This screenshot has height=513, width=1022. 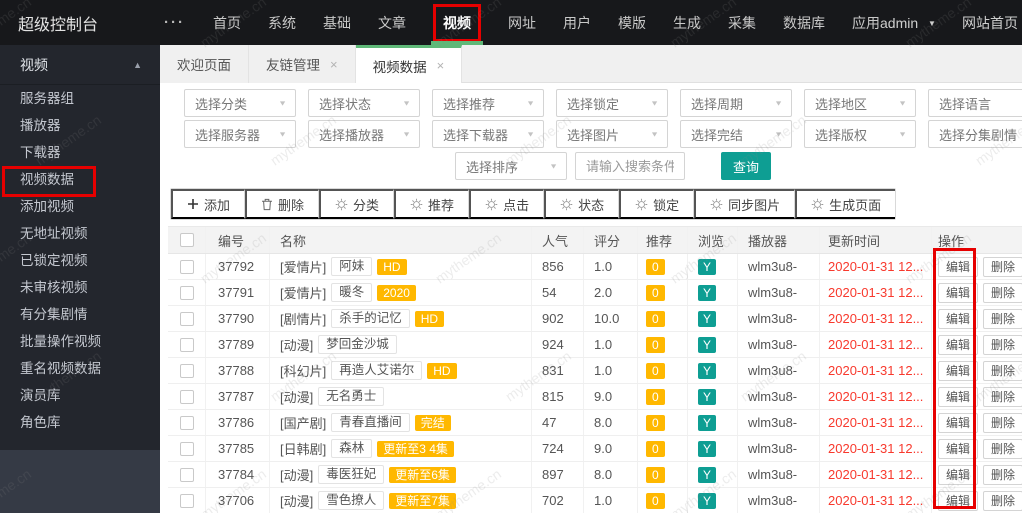 I want to click on category-button: 分类, so click(x=357, y=204).